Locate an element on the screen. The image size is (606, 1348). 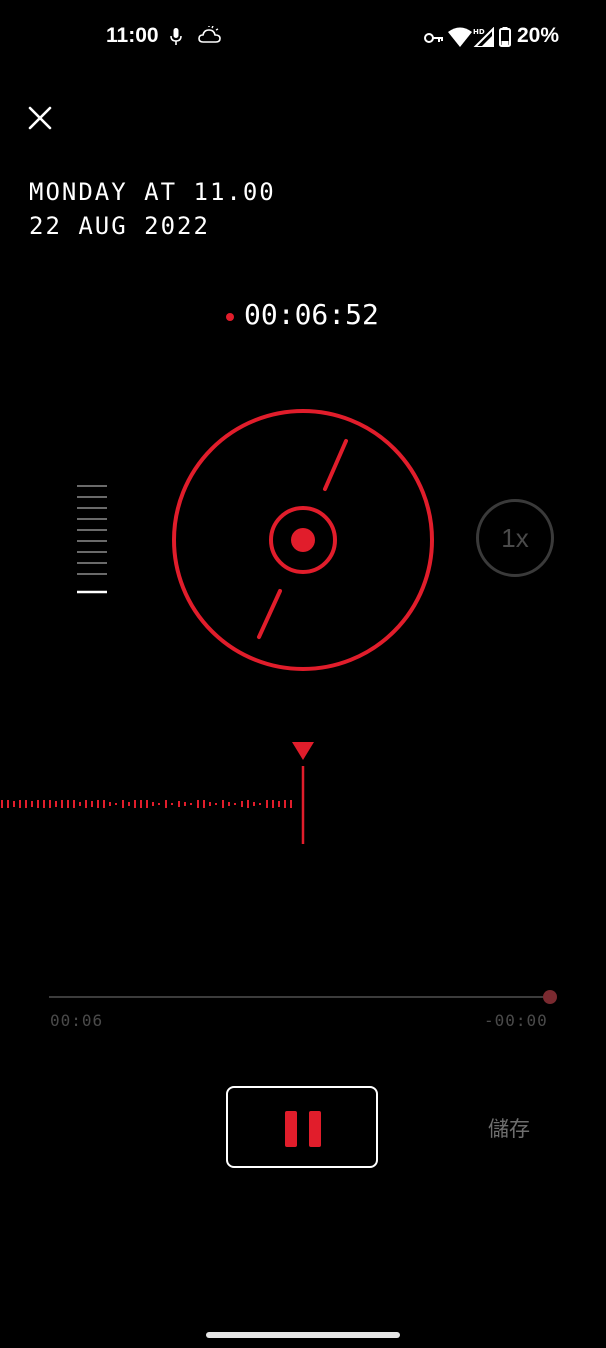
progress-track is located at coordinates (299, 997).